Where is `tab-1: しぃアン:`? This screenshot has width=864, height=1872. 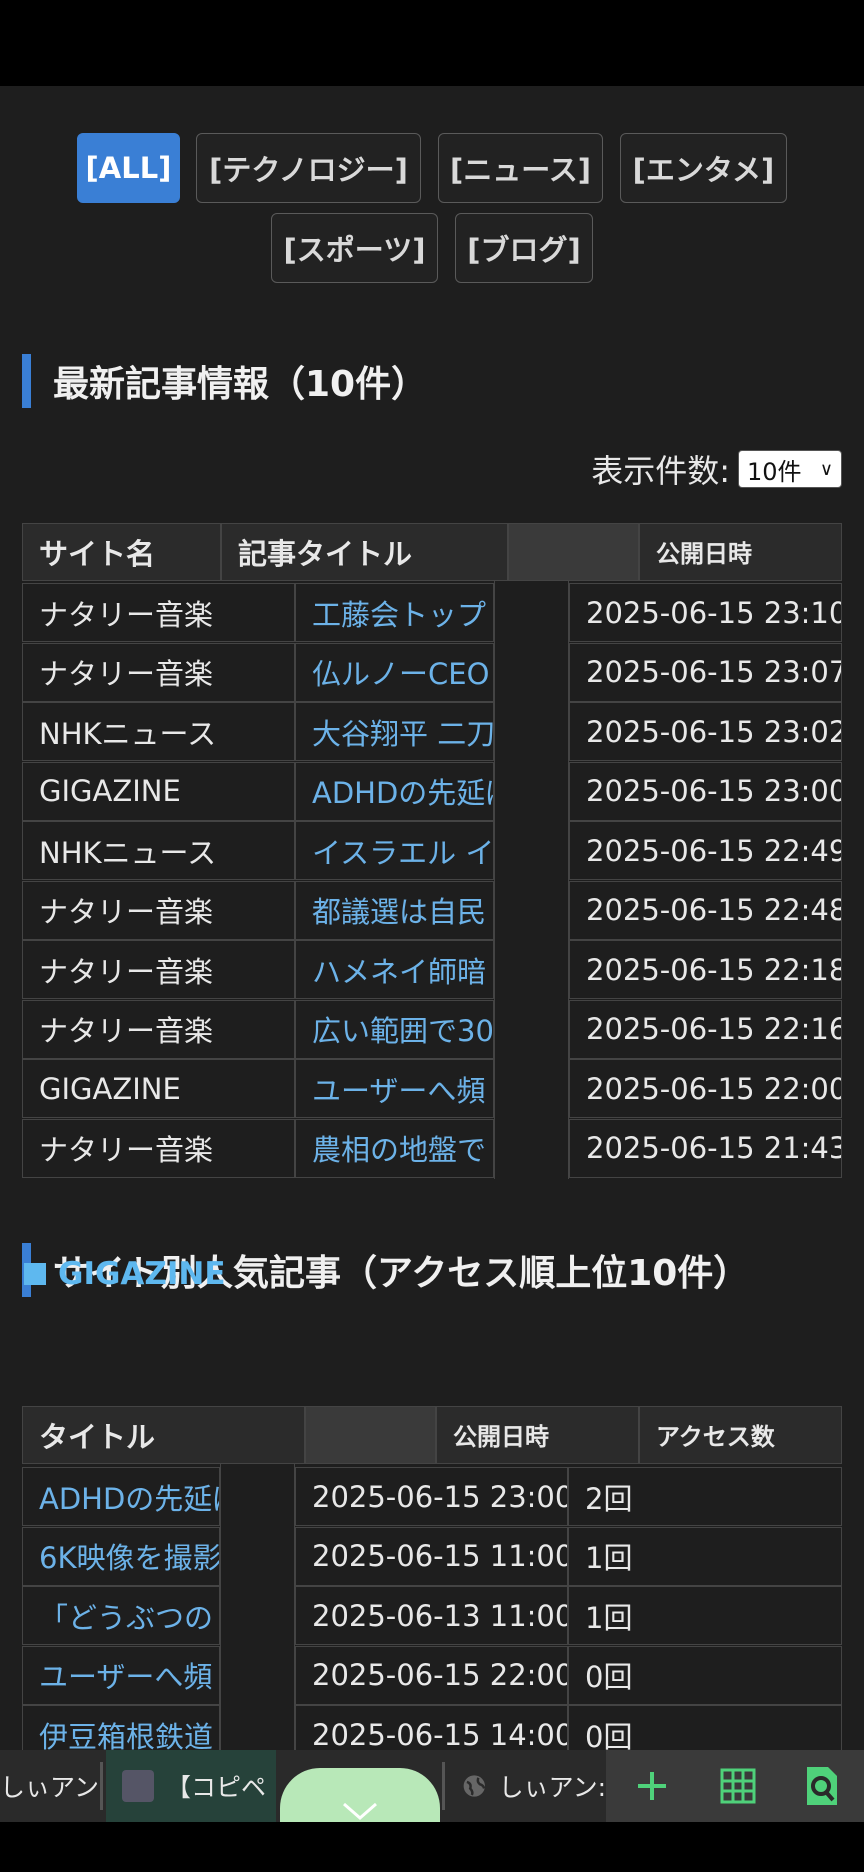
tab-1: しぃアン: is located at coordinates (50, 1786).